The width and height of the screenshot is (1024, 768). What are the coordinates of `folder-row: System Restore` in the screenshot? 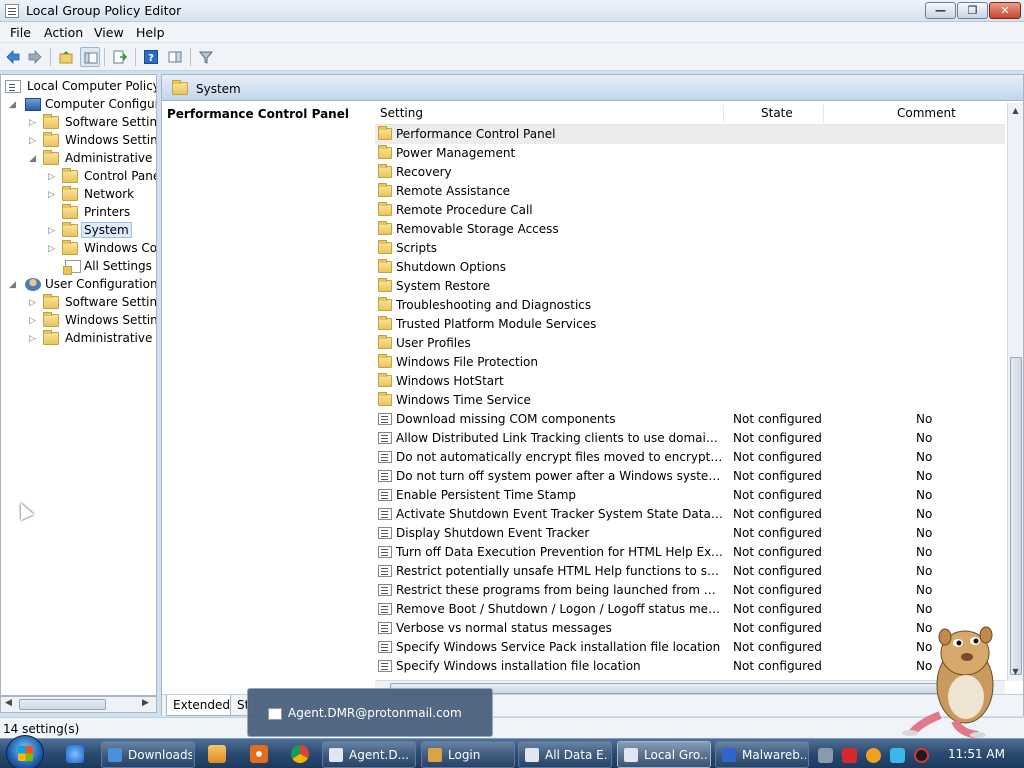 It's located at (690, 286).